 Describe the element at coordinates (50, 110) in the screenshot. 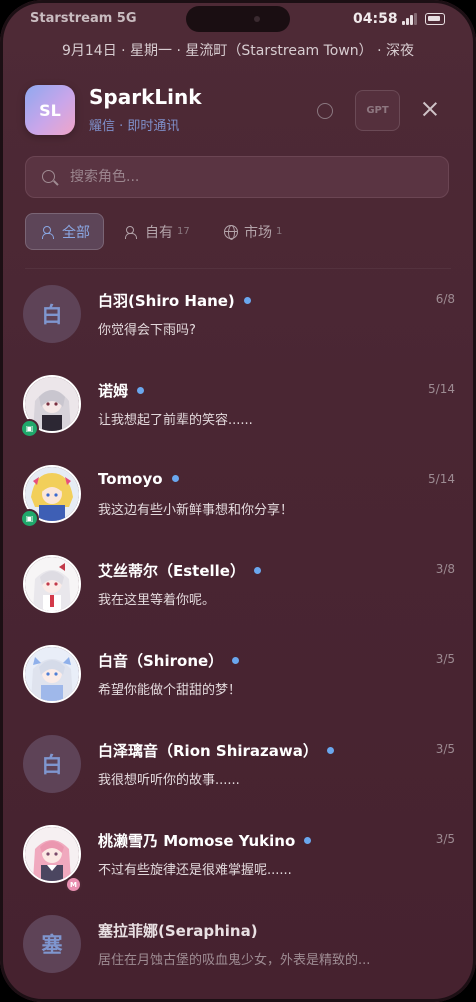

I see `app-logo: SL` at that location.